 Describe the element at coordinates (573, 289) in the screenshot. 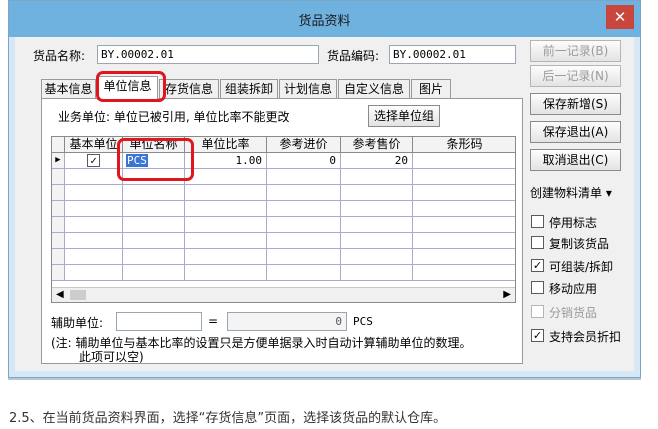

I see `mobile-app-label: 移动应用` at that location.